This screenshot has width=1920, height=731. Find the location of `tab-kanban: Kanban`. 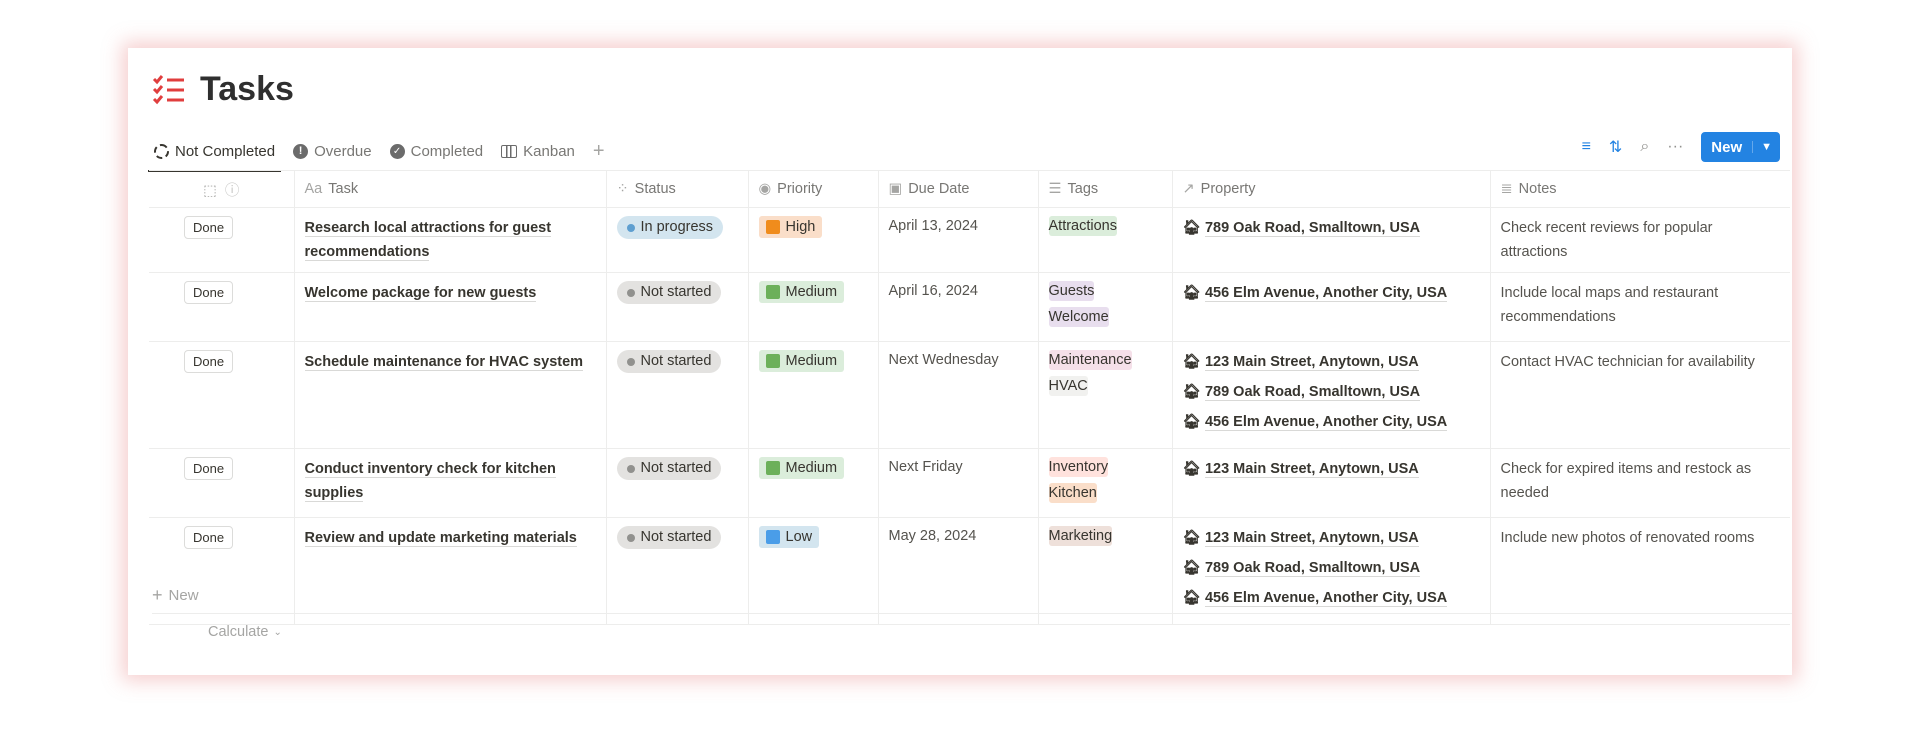

tab-kanban: Kanban is located at coordinates (538, 151).